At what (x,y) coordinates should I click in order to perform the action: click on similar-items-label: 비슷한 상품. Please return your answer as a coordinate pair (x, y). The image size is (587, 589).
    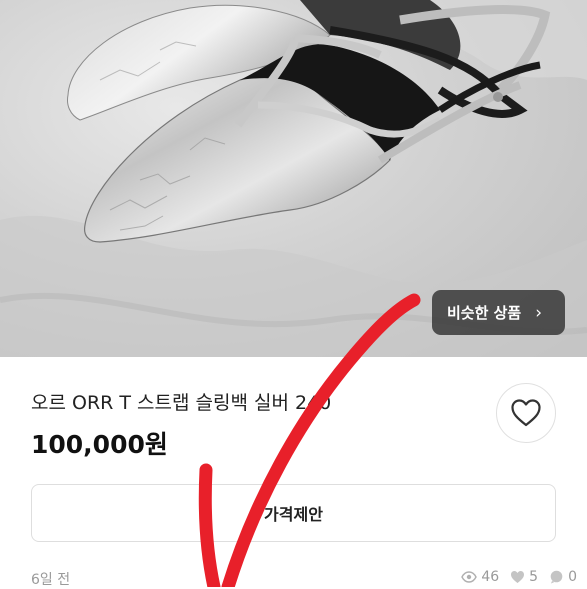
    Looking at the image, I should click on (484, 313).